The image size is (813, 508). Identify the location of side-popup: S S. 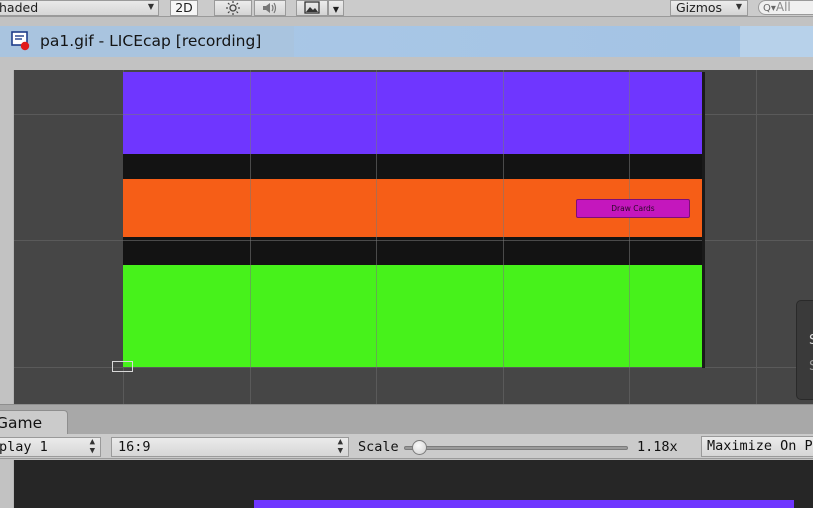
(804, 350).